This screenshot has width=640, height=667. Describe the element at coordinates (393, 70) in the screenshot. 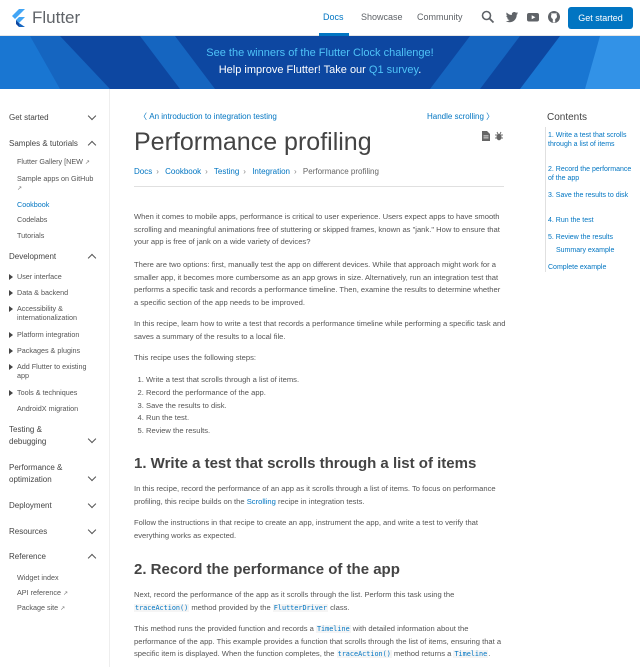

I see `banner-survey-link: Q1 survey` at that location.